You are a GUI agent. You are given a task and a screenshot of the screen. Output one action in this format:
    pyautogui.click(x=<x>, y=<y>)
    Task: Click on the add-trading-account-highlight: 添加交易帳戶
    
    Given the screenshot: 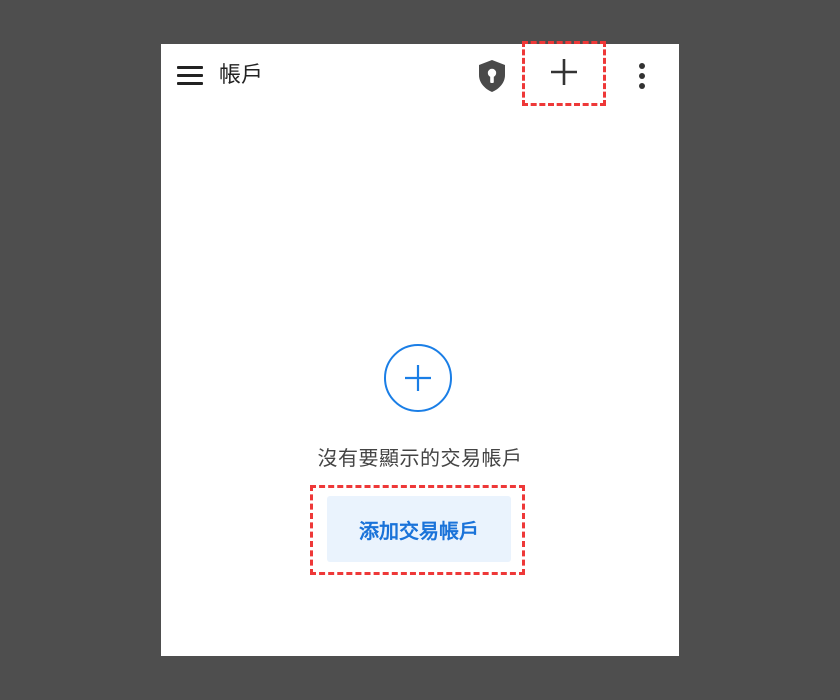 What is the action you would take?
    pyautogui.click(x=417, y=530)
    